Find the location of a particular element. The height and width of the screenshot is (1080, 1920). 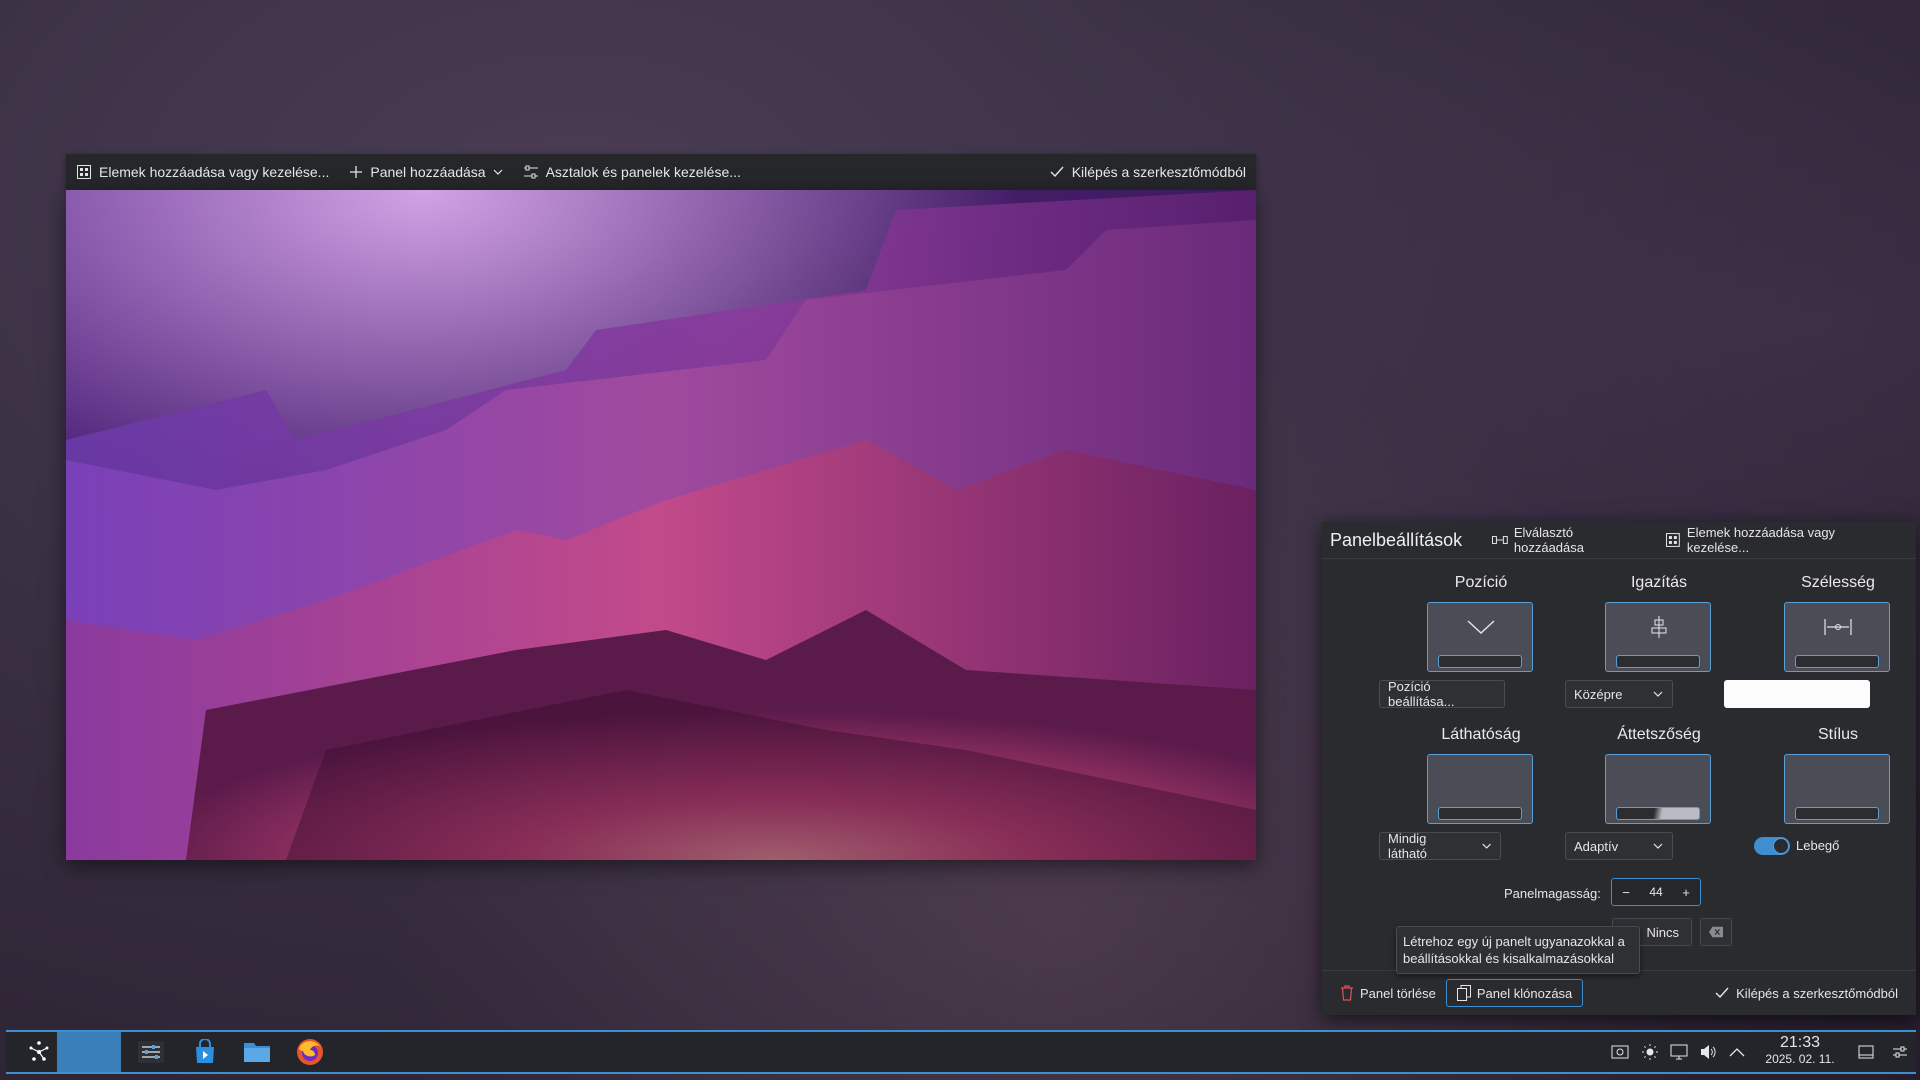

display-icon is located at coordinates (1679, 1052).